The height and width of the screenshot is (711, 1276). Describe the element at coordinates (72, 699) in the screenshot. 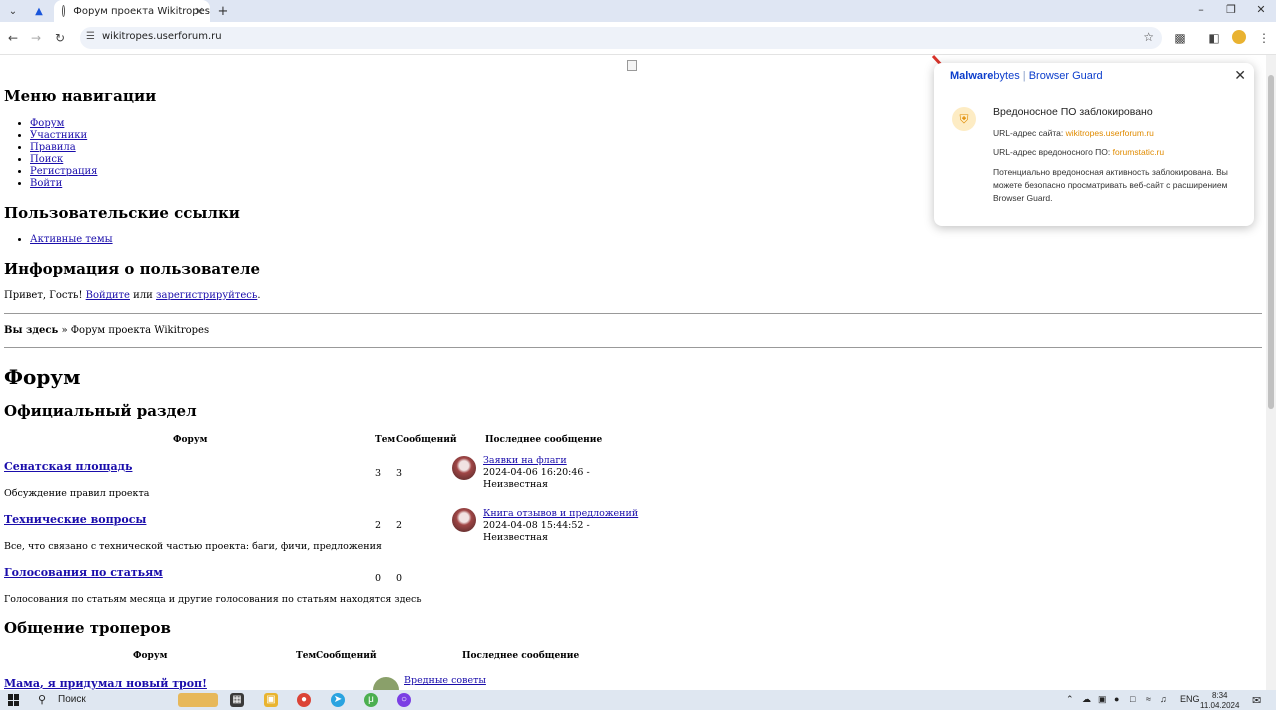

I see `taskbar-search-label: Поиск` at that location.